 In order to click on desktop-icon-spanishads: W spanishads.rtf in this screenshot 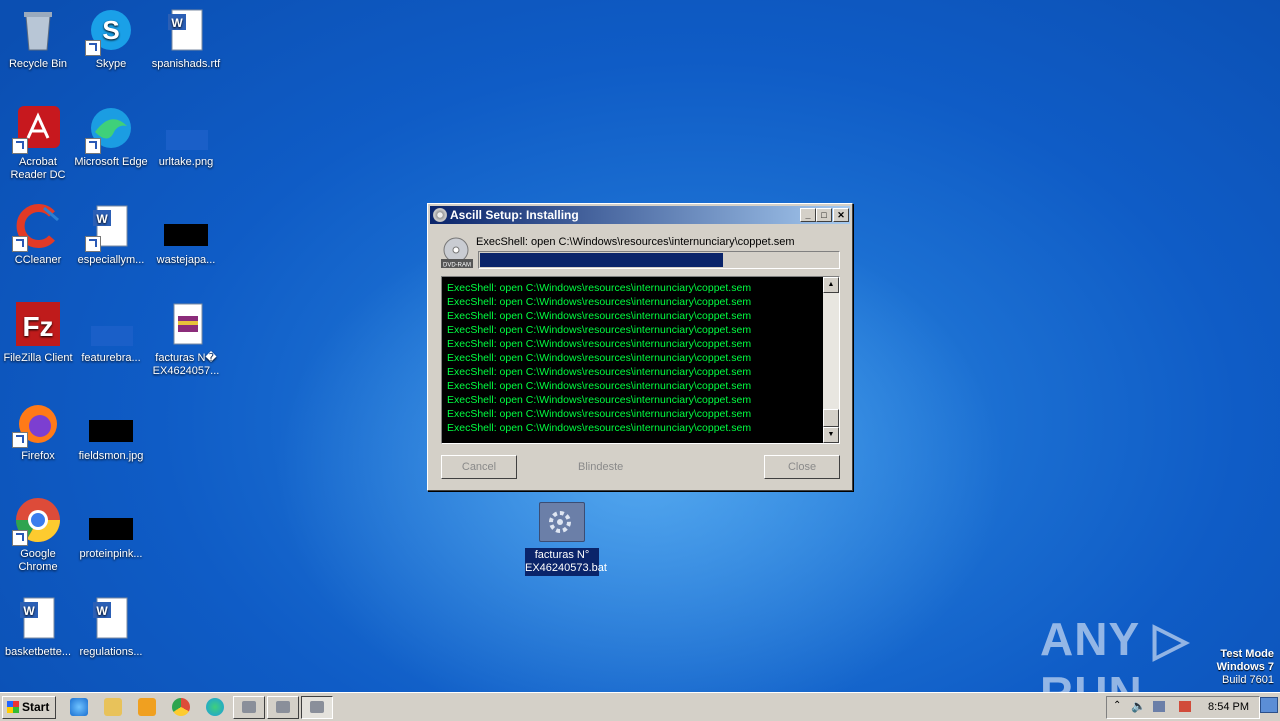, I will do `click(186, 38)`.